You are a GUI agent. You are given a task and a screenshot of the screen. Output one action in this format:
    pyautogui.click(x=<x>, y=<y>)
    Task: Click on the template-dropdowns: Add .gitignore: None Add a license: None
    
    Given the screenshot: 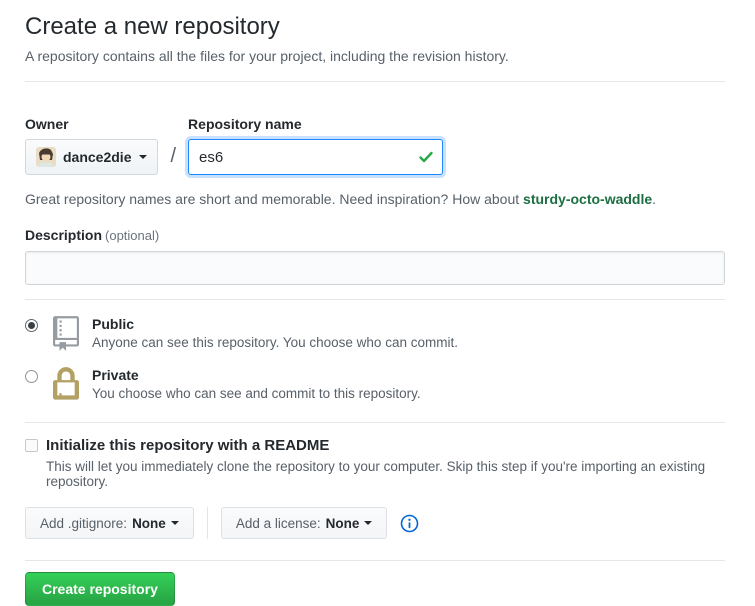 What is the action you would take?
    pyautogui.click(x=375, y=523)
    